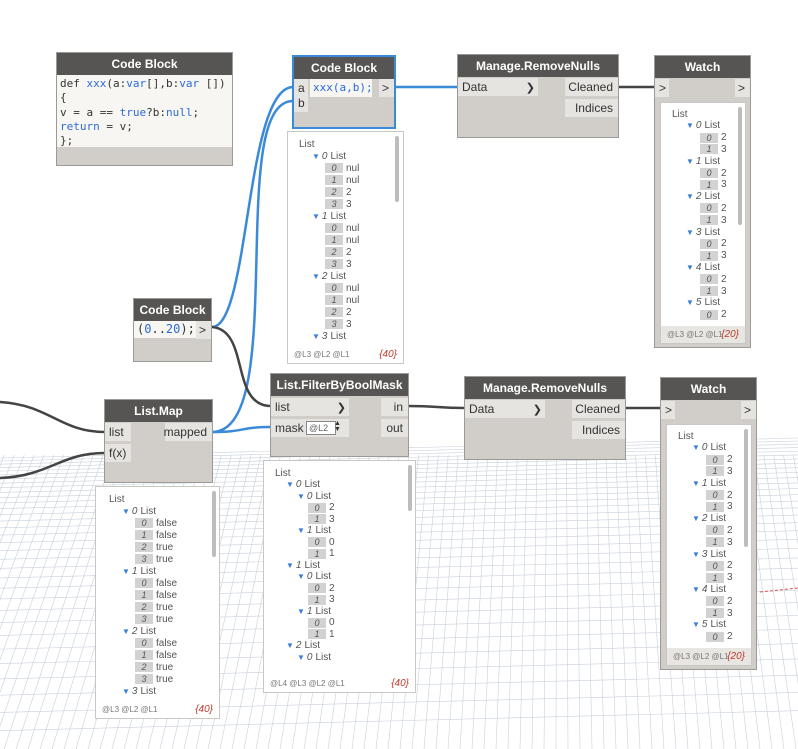 This screenshot has width=798, height=749. I want to click on code-line-1: def xxx(a:var[],b:var []), so click(143, 84).